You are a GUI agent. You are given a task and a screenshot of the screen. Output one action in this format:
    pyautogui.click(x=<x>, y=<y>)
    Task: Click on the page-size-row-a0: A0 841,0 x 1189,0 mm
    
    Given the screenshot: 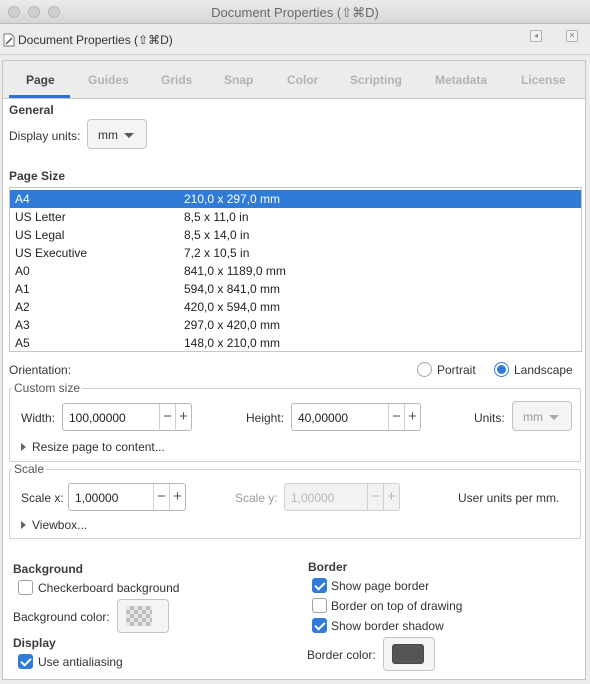 What is the action you would take?
    pyautogui.click(x=295, y=271)
    